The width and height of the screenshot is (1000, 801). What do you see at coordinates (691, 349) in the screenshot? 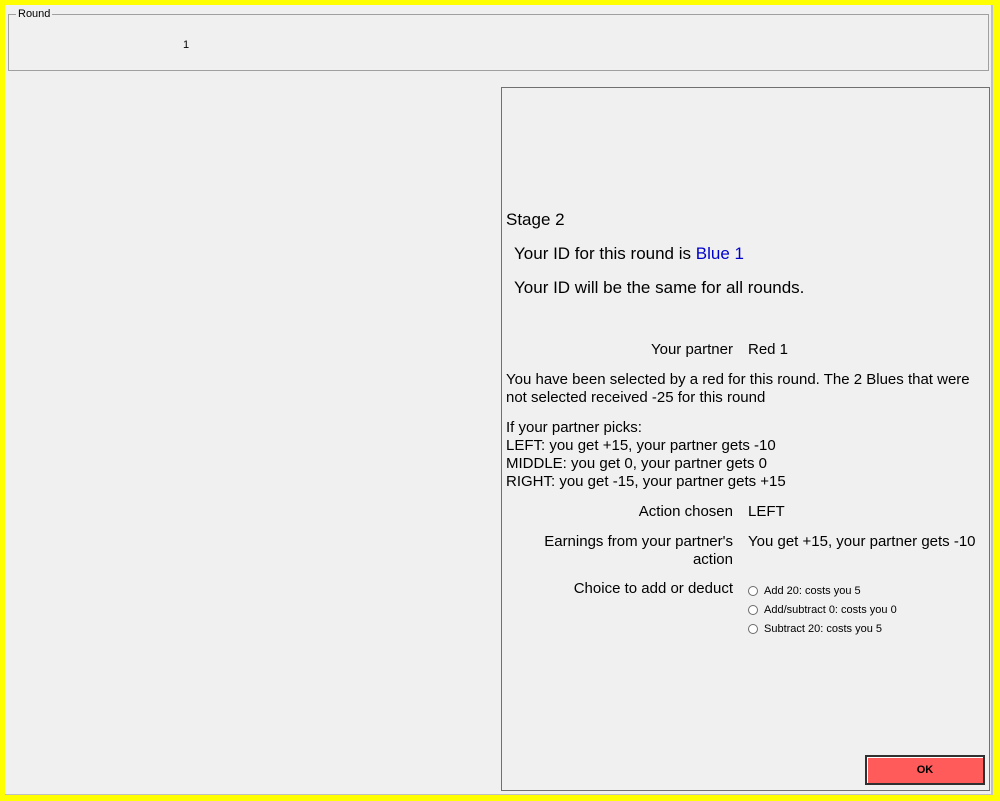
I see `partner-label: Your partner` at bounding box center [691, 349].